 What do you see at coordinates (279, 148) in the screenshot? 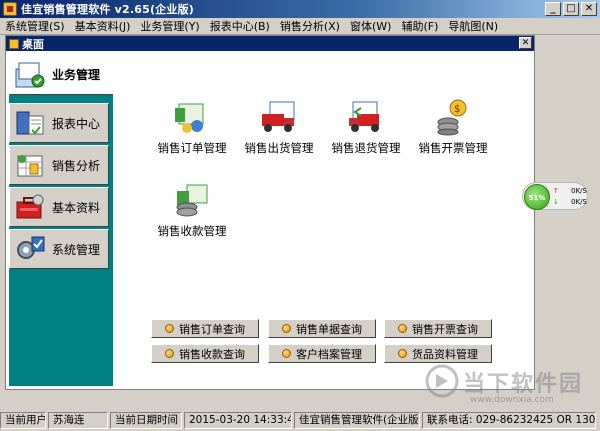
I see `module-label: 销售出货管理` at bounding box center [279, 148].